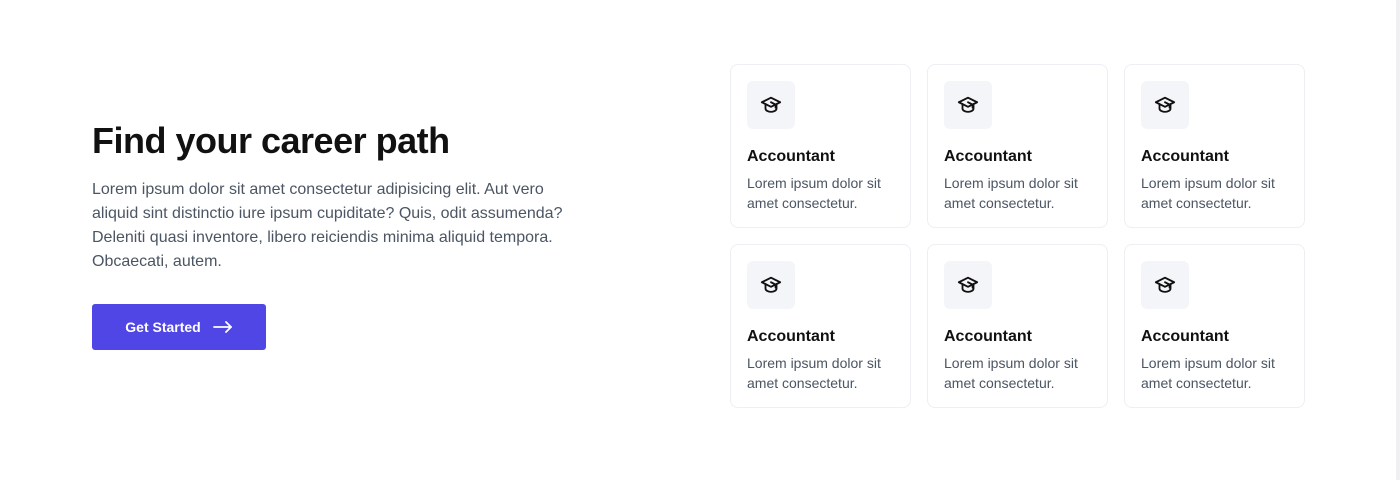 The image size is (1400, 480). I want to click on get-started-button: Get Started, so click(179, 327).